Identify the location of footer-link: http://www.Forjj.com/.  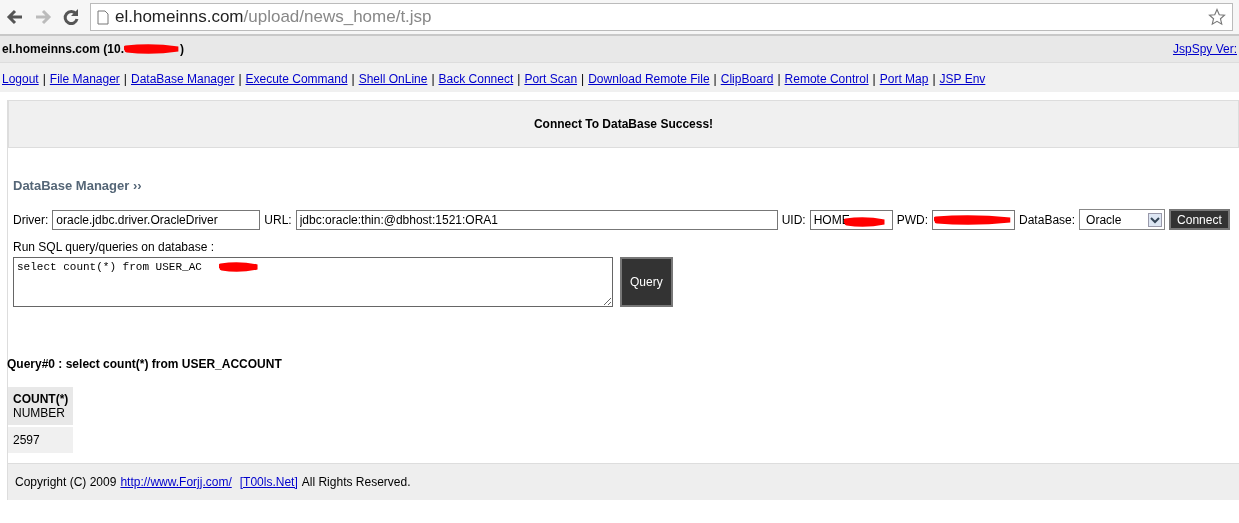
(176, 482).